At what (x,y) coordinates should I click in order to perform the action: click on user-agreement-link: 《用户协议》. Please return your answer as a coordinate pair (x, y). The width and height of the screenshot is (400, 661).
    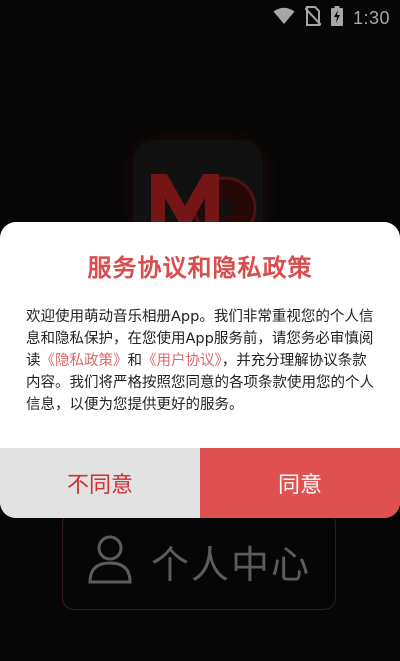
    Looking at the image, I should click on (182, 361).